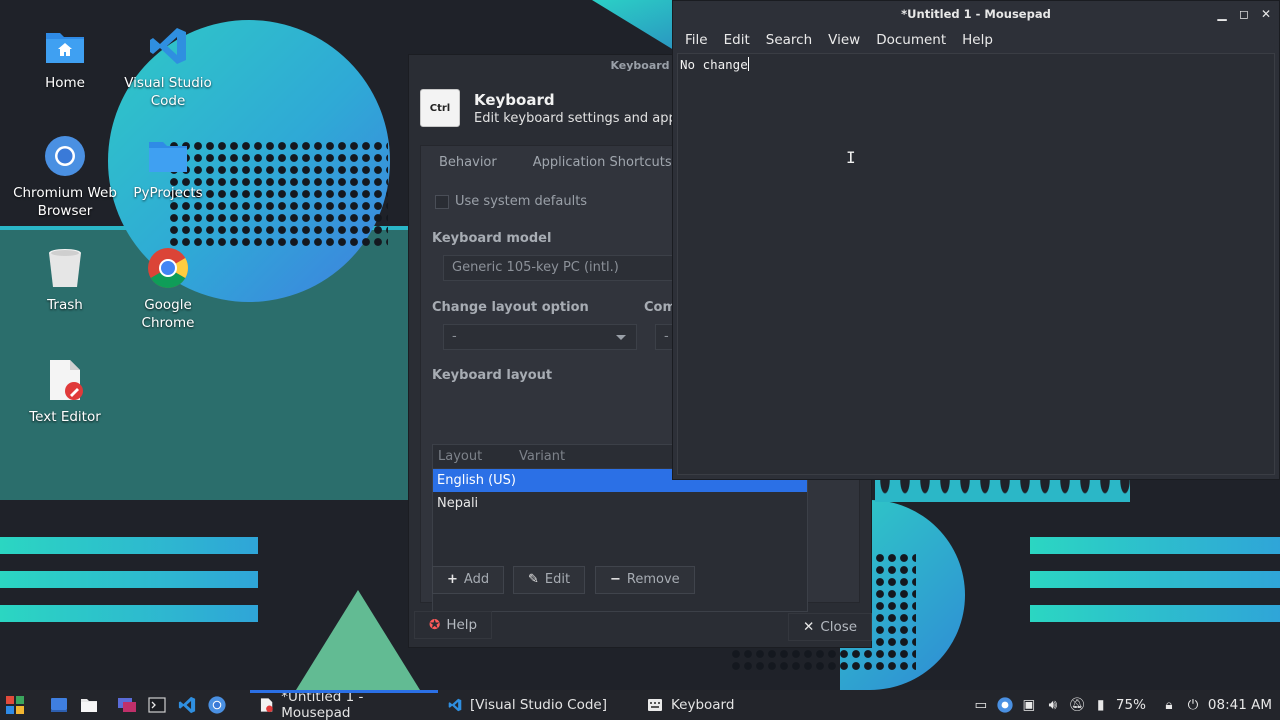  I want to click on camera-icon: ▣, so click(1029, 705).